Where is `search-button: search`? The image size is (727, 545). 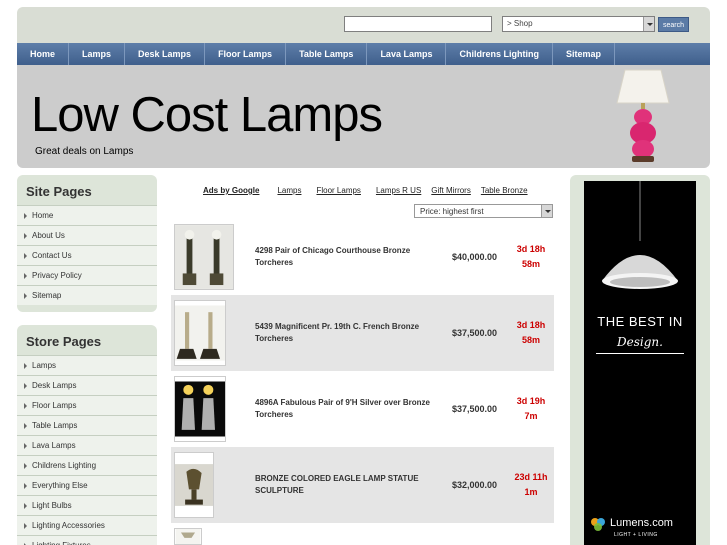
search-button: search is located at coordinates (673, 24).